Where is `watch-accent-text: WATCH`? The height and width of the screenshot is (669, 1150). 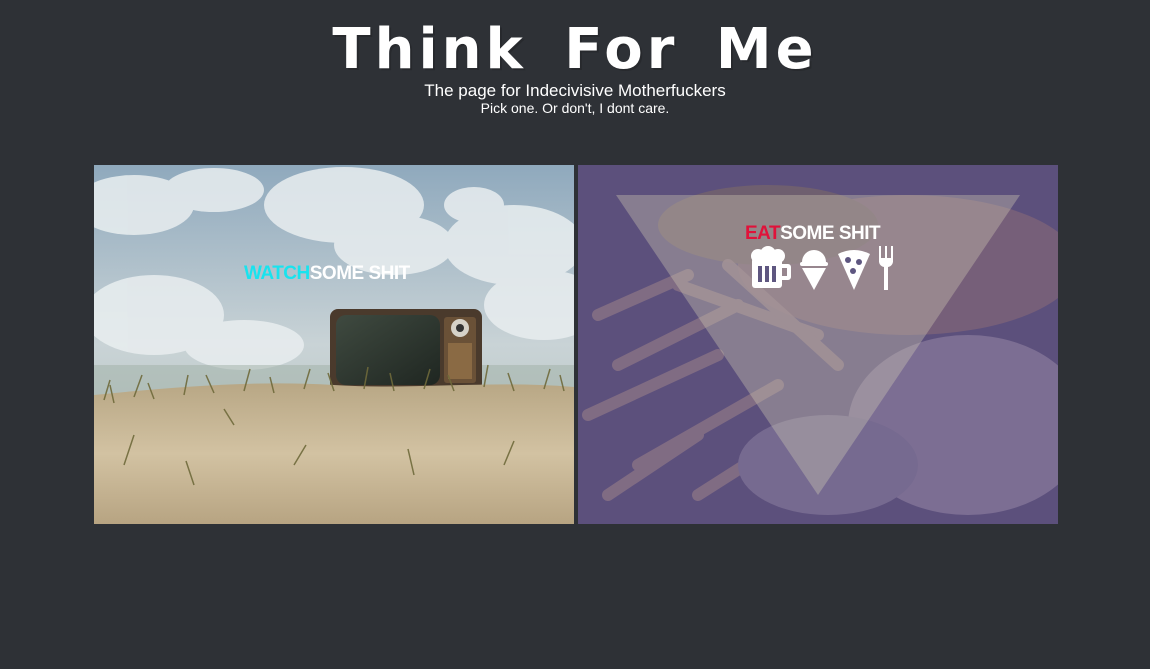 watch-accent-text: WATCH is located at coordinates (277, 273).